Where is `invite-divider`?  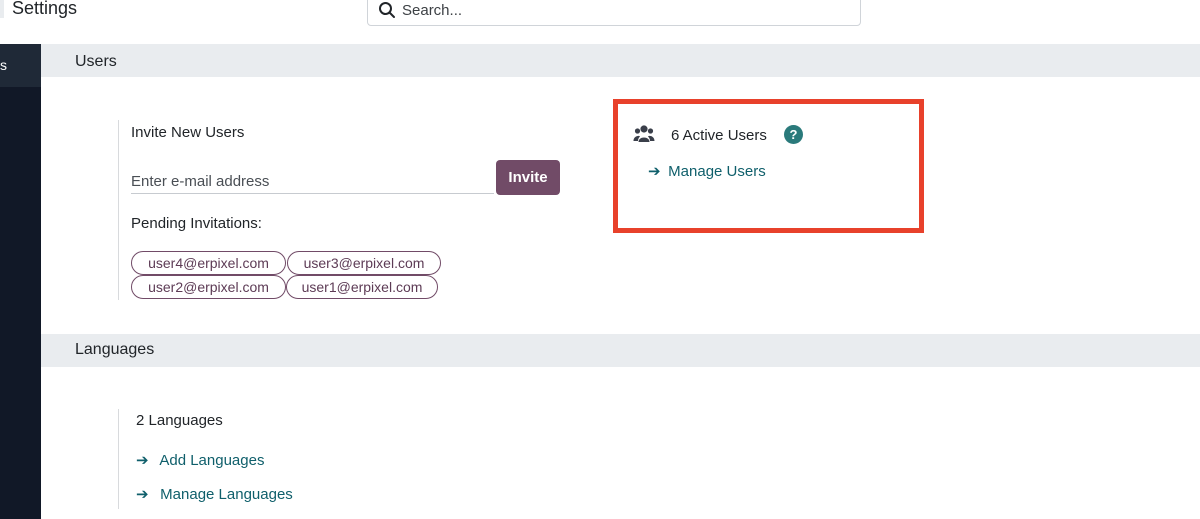 invite-divider is located at coordinates (118, 210).